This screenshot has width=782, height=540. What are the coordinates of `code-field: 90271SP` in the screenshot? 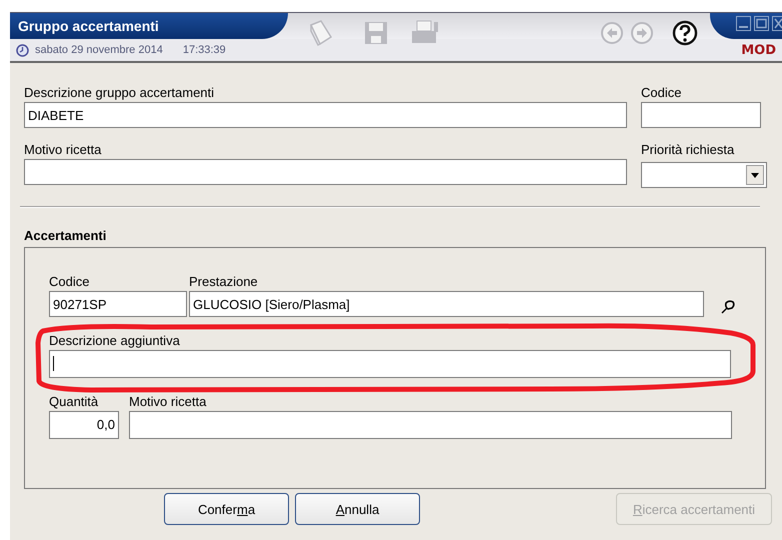 It's located at (118, 304).